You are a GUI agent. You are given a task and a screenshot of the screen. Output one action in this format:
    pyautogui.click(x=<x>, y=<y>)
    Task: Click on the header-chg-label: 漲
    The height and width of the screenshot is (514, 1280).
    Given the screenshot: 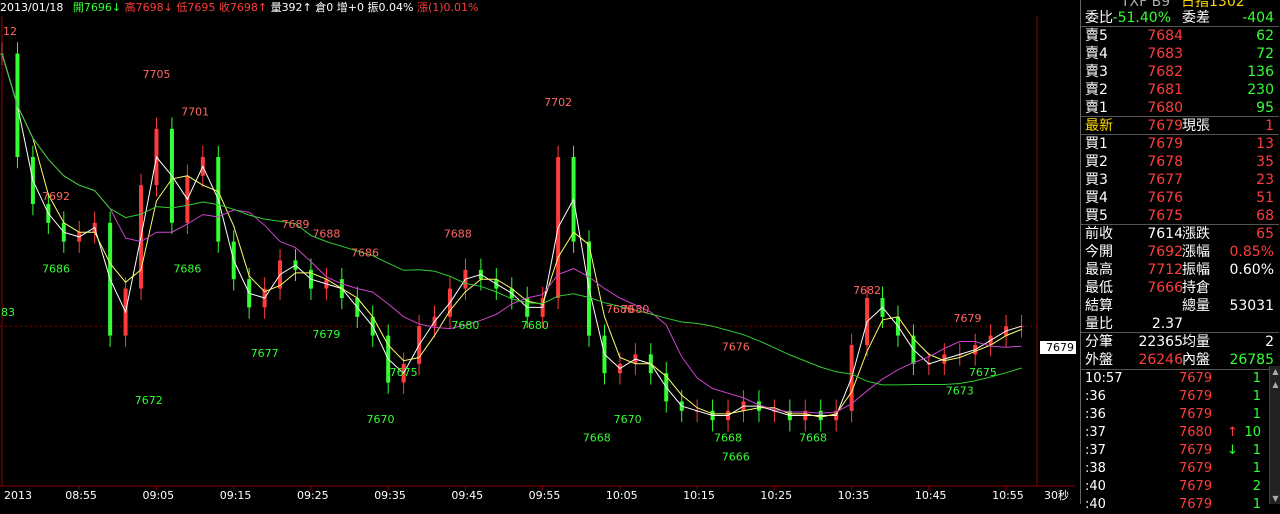 What is the action you would take?
    pyautogui.click(x=422, y=7)
    